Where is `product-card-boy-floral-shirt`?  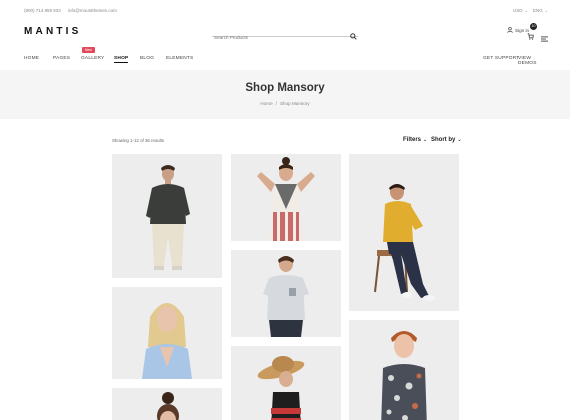 product-card-boy-floral-shirt is located at coordinates (404, 370).